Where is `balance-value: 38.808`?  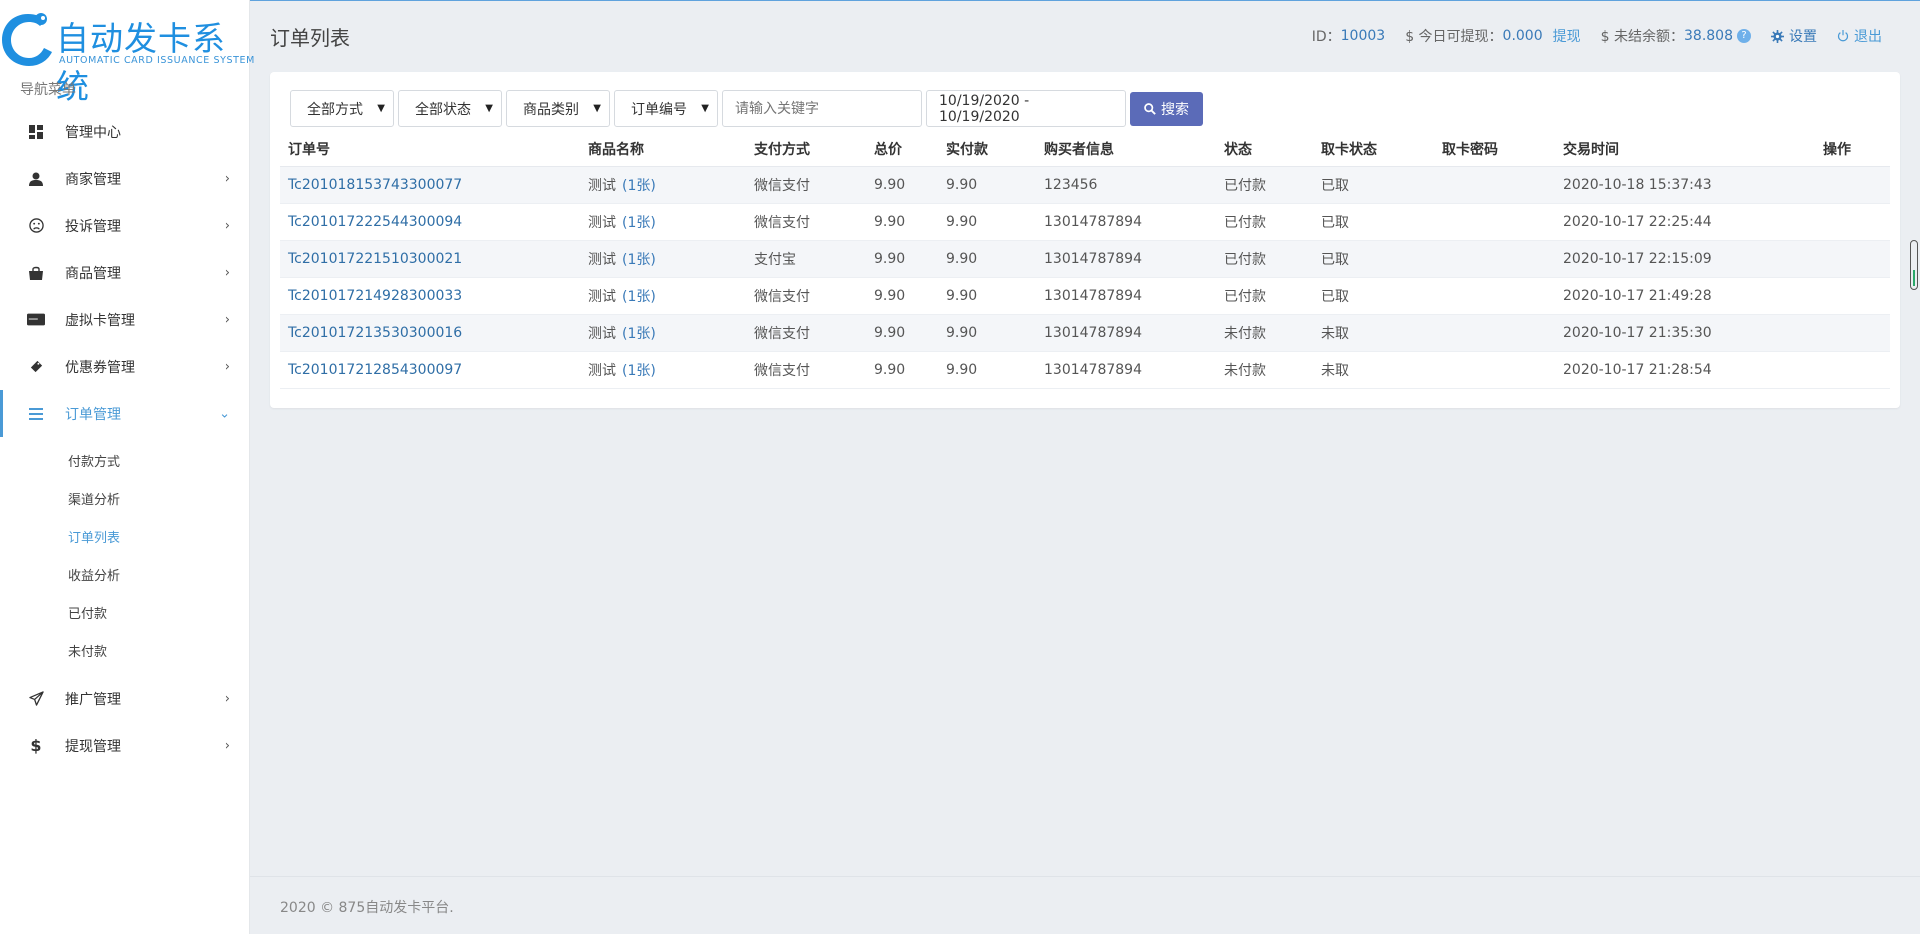 balance-value: 38.808 is located at coordinates (1708, 36).